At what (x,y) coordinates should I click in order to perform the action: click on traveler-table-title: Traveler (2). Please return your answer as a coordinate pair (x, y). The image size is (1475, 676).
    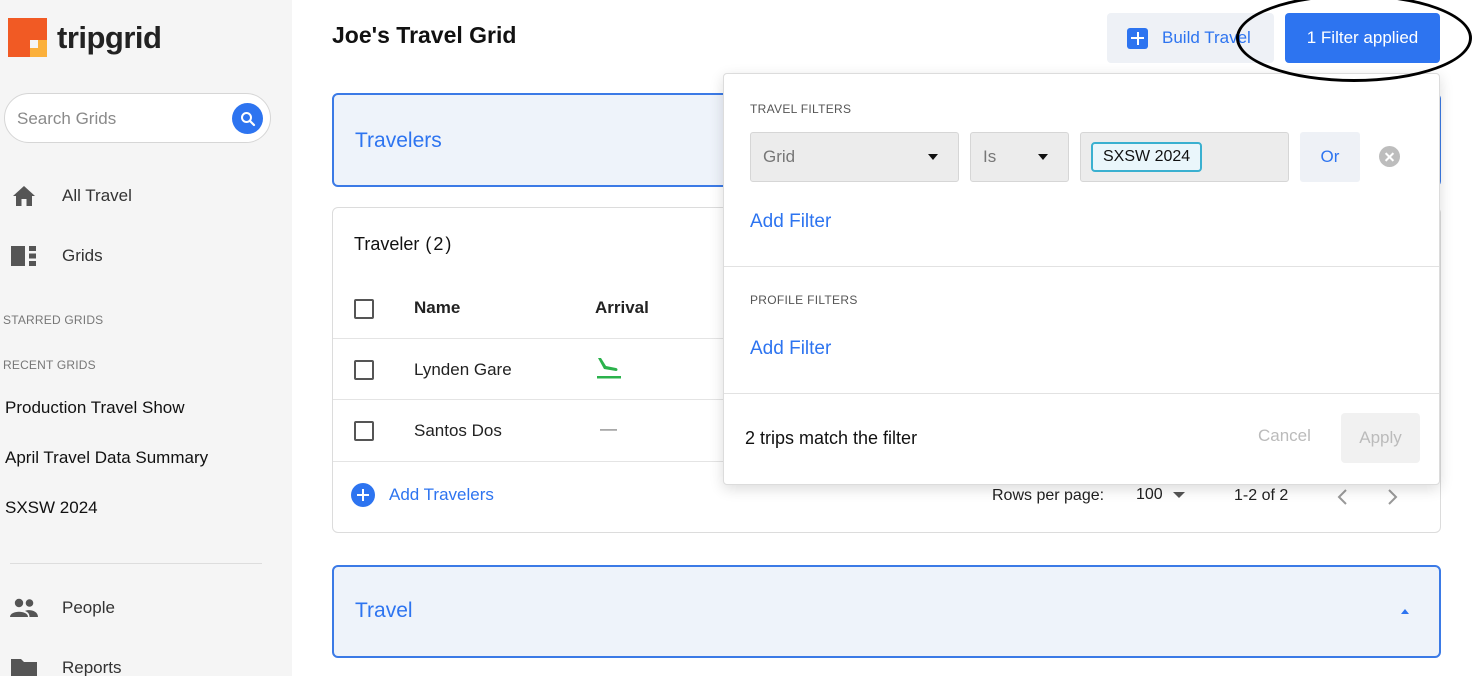
    Looking at the image, I should click on (403, 244).